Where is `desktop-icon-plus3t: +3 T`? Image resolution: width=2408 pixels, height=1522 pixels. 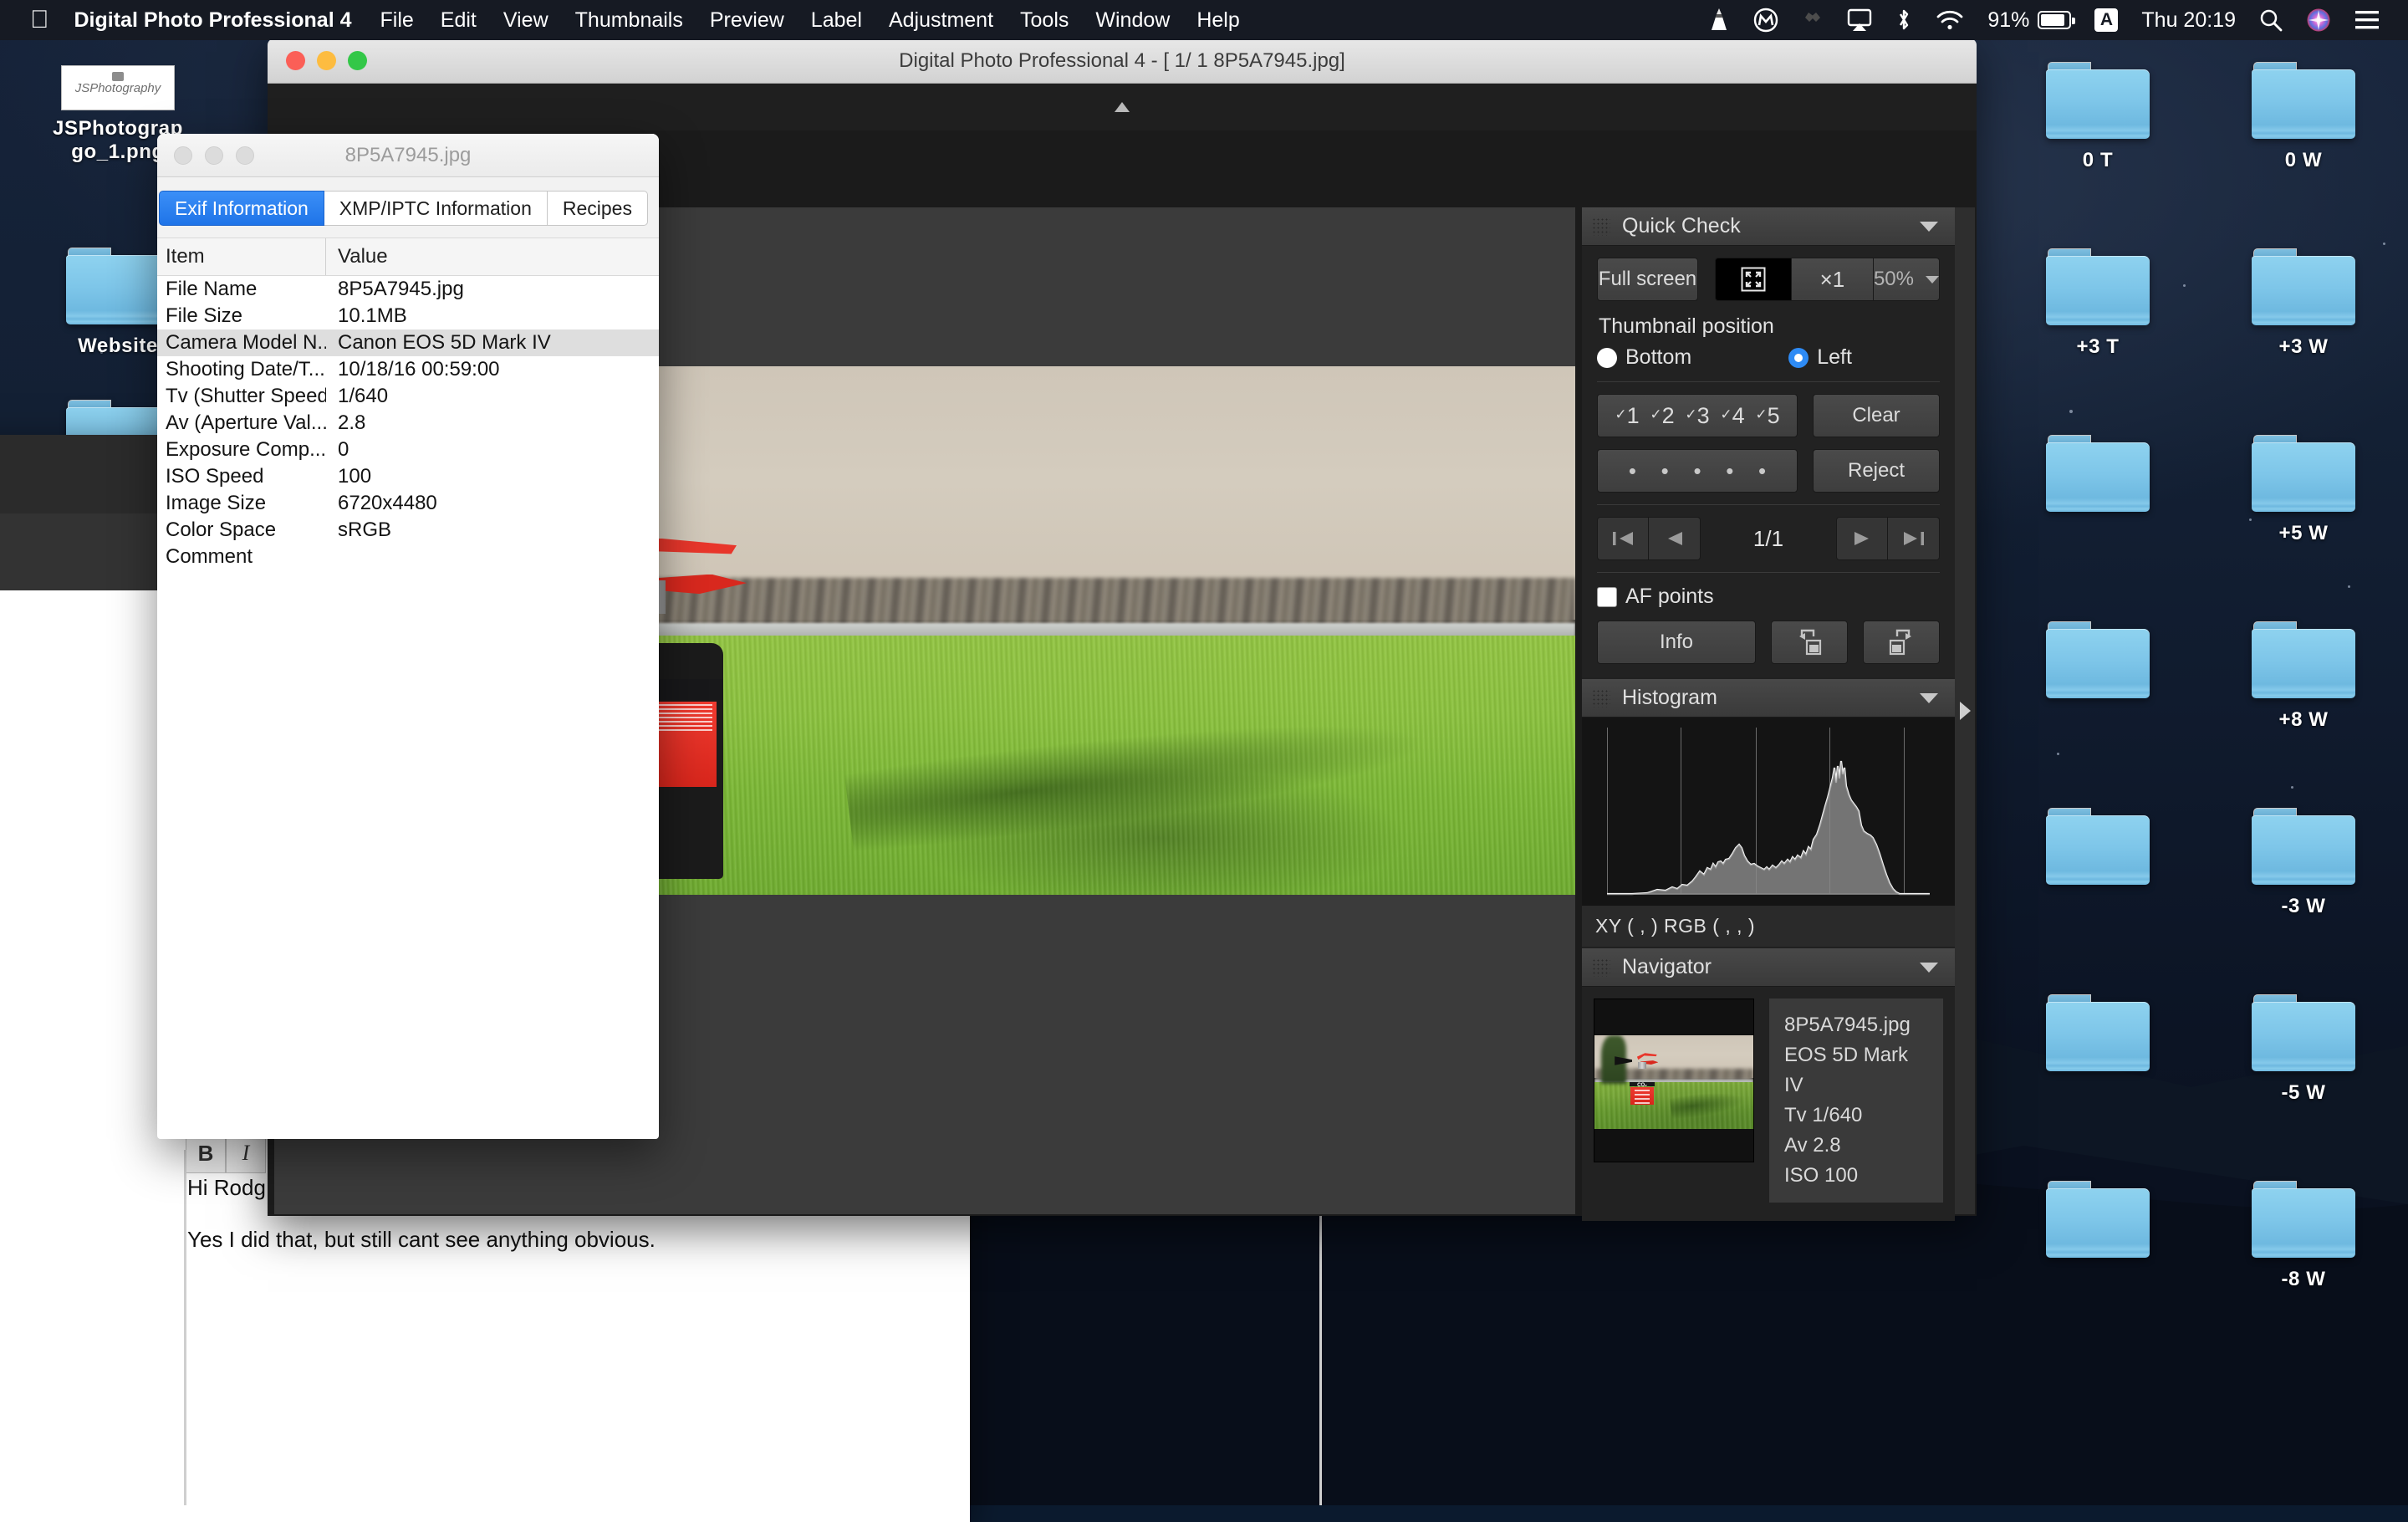
desktop-icon-plus3t: +3 T is located at coordinates (2098, 303).